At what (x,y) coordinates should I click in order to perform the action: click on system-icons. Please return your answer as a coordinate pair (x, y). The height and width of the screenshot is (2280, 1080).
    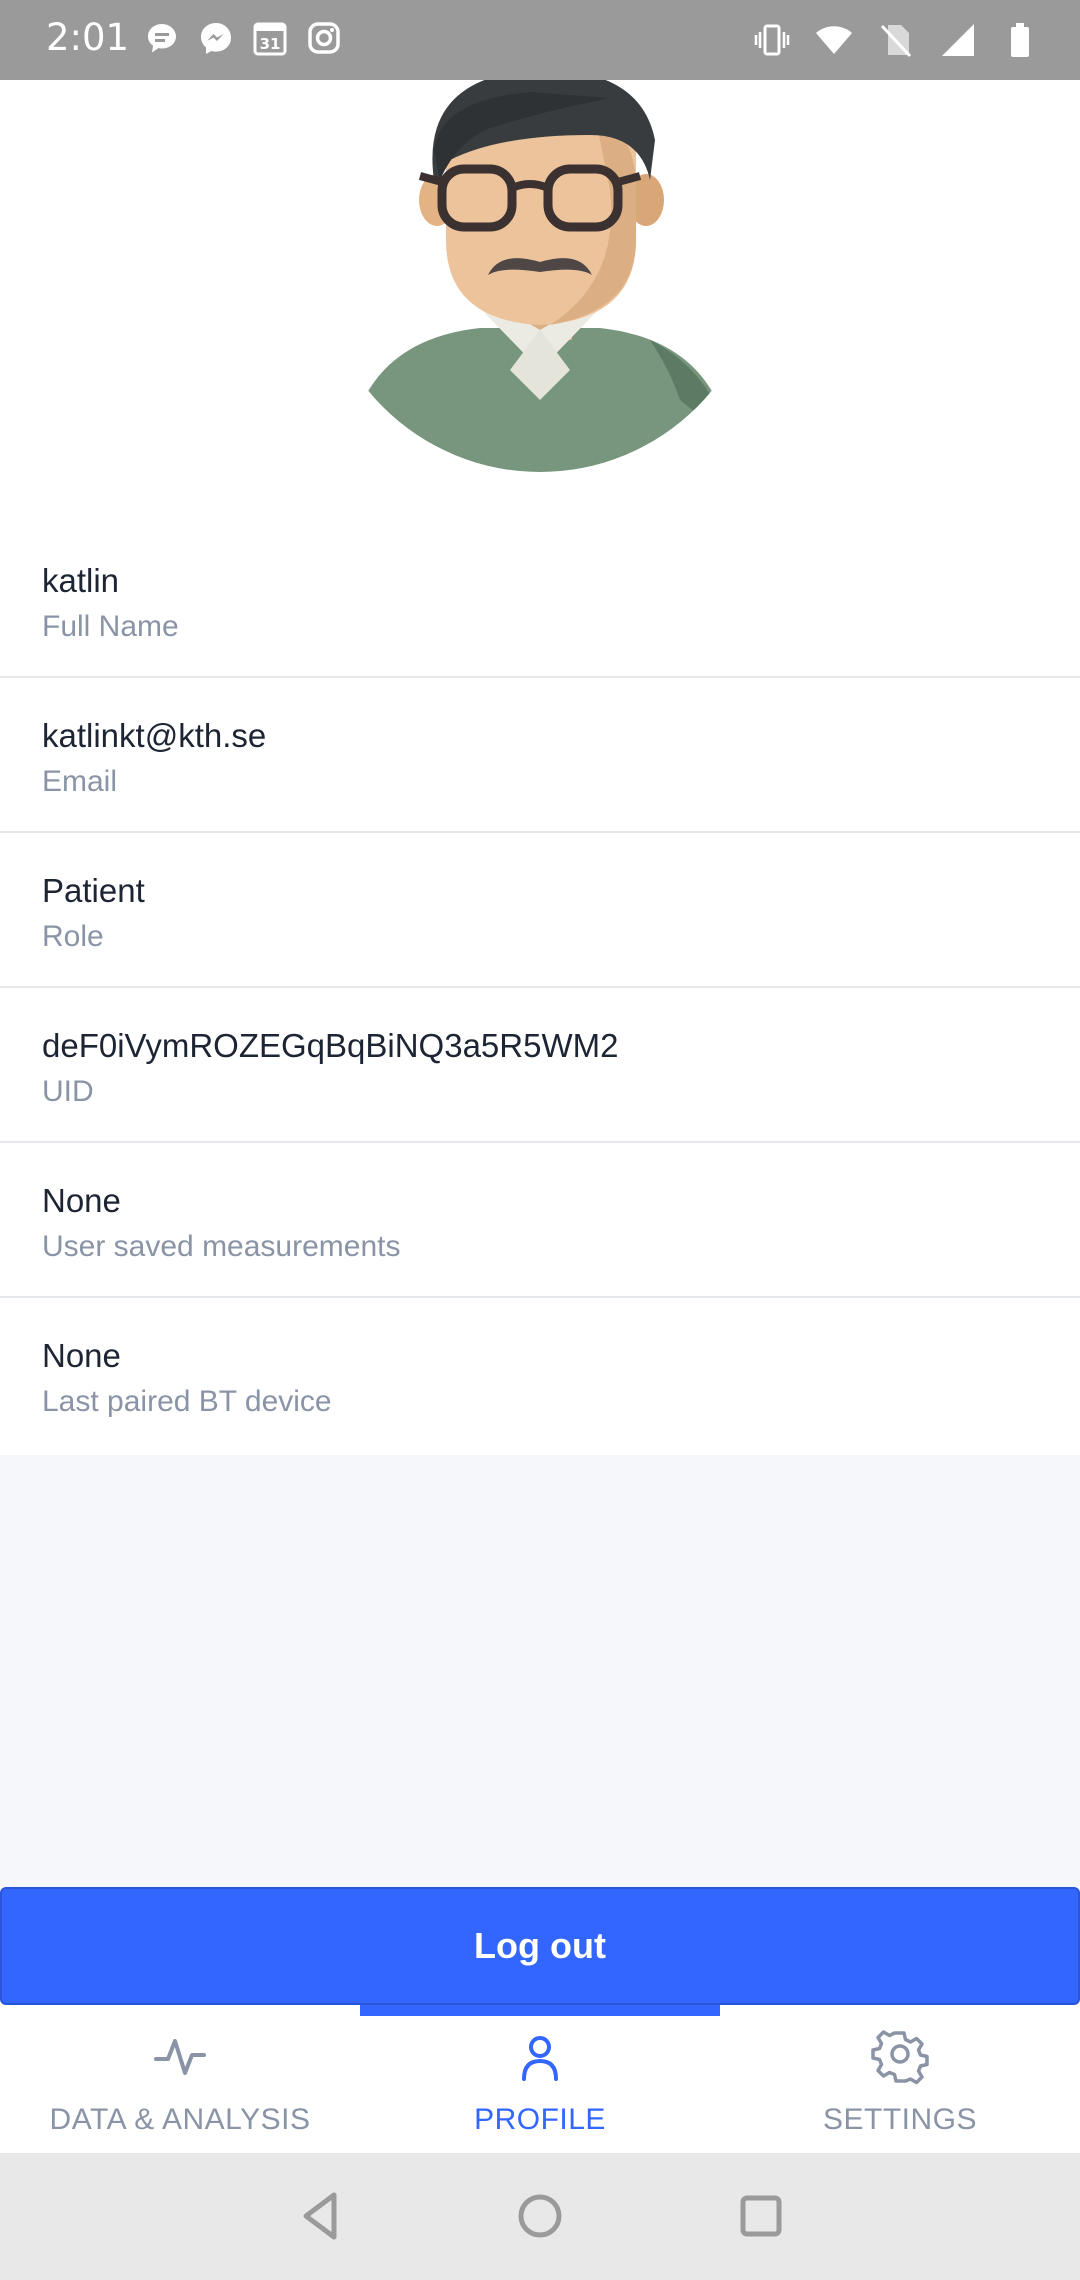
    Looking at the image, I should click on (896, 40).